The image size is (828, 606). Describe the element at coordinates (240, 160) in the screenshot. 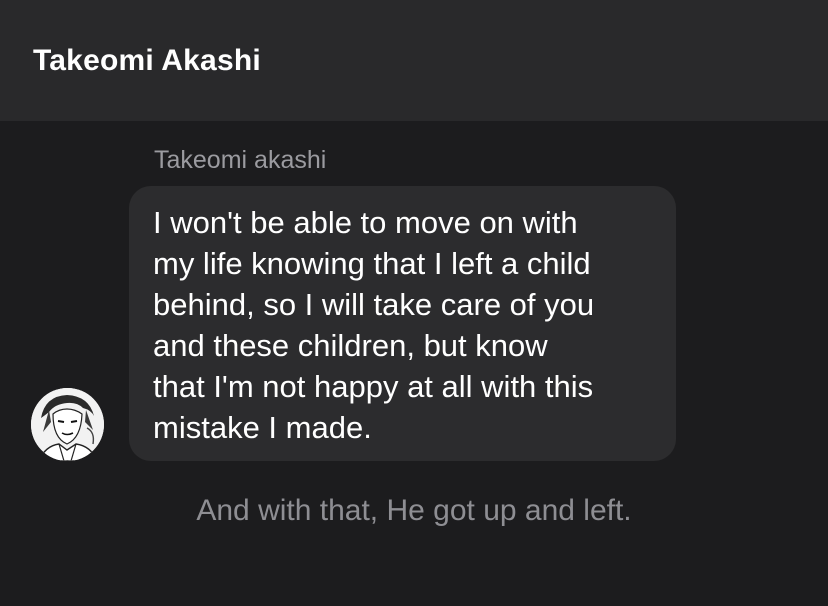

I see `message-sender-name: Takeomi akashi` at that location.